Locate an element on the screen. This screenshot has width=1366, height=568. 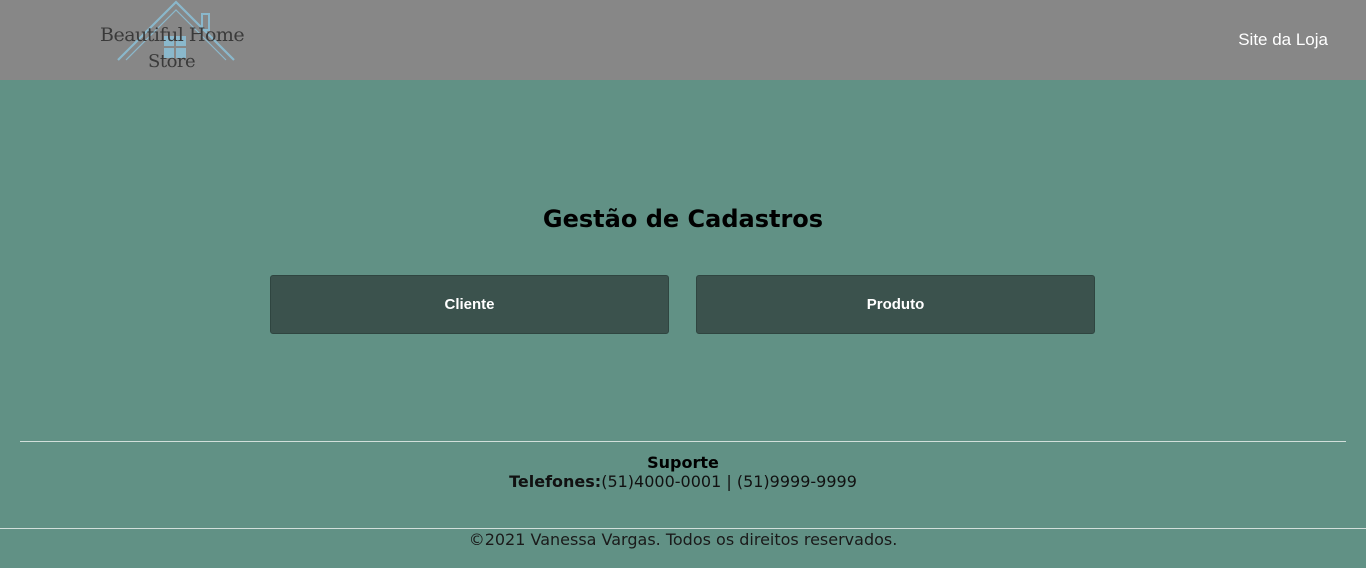
produto-button: Produto is located at coordinates (895, 304).